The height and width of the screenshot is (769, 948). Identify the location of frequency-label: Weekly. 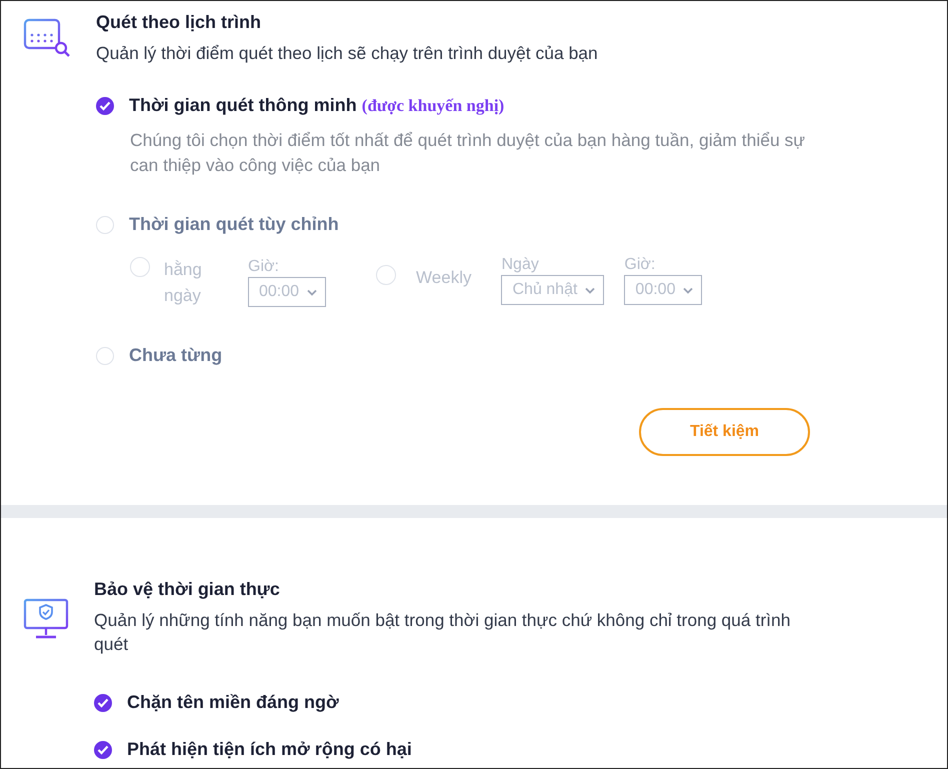
(444, 278).